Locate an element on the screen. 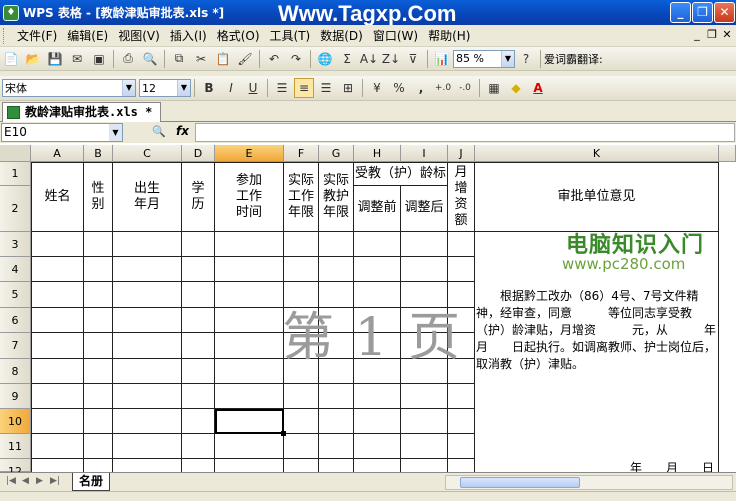 The width and height of the screenshot is (736, 501). restore-button: ❐ is located at coordinates (702, 12).